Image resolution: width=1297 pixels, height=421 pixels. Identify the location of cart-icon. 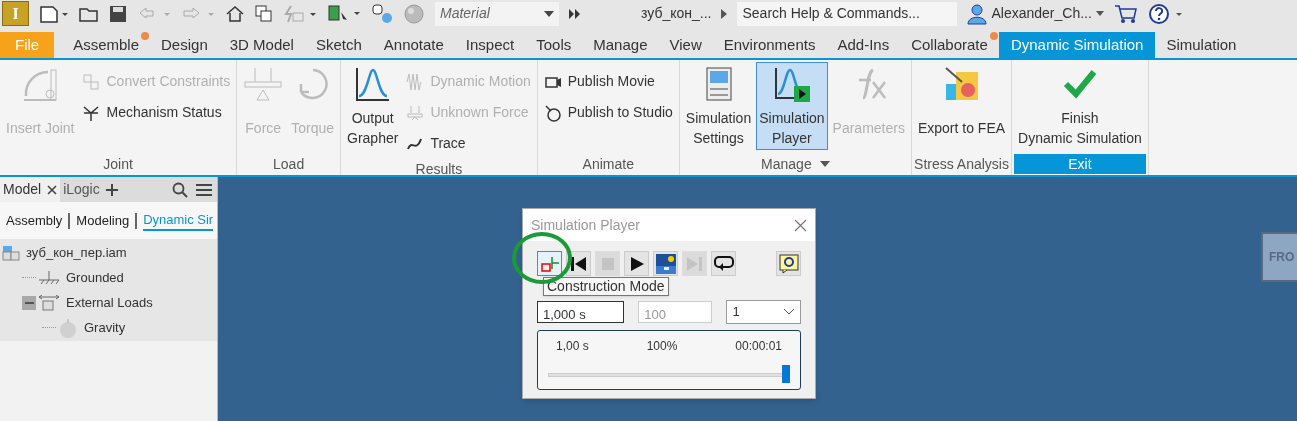
(1125, 13).